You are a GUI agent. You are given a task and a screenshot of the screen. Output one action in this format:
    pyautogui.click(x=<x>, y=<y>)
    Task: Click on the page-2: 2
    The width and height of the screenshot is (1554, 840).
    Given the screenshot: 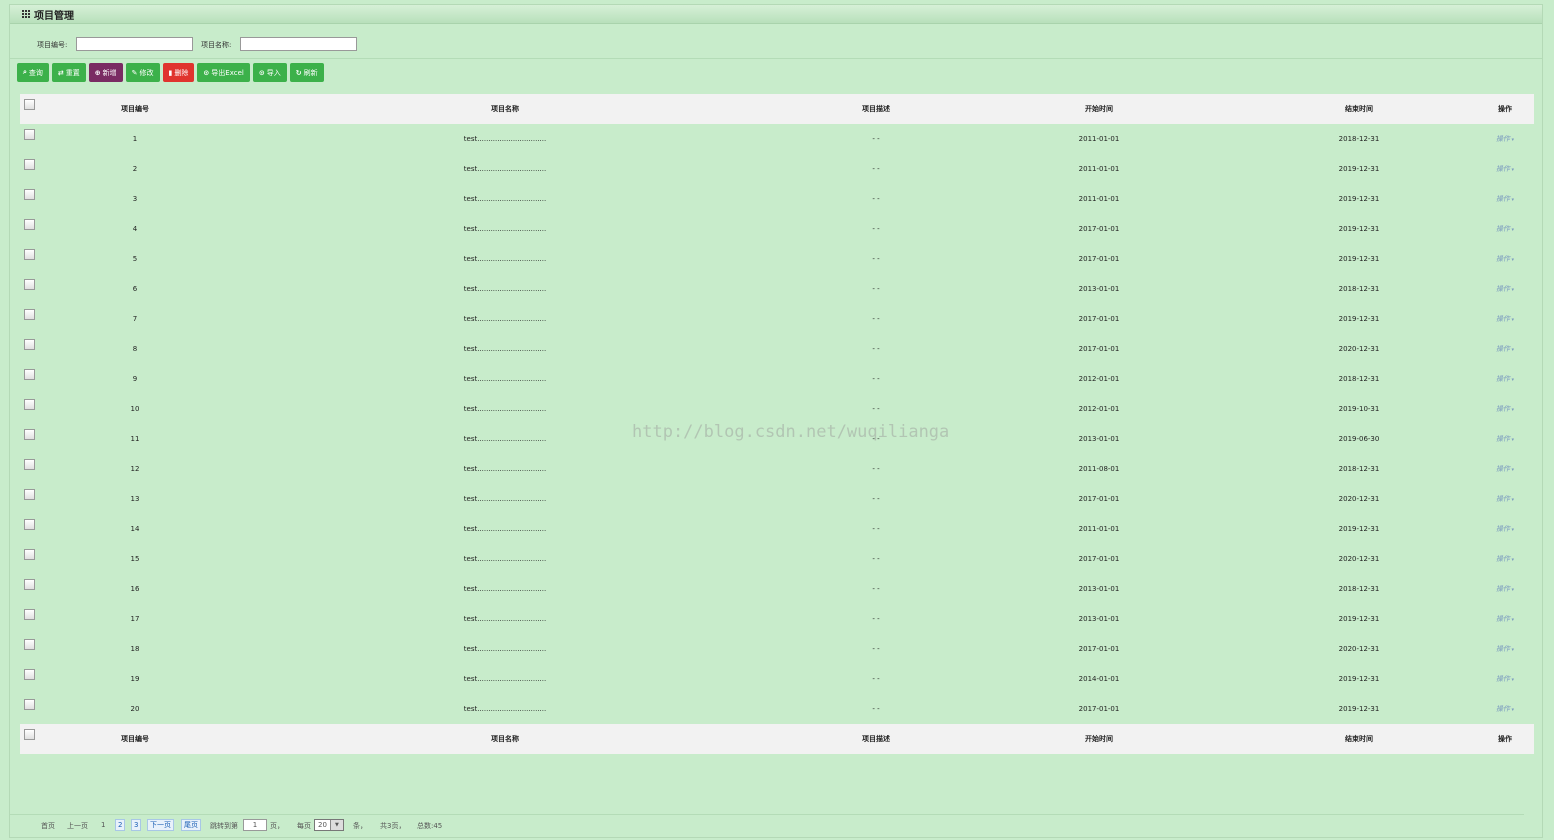 What is the action you would take?
    pyautogui.click(x=120, y=825)
    